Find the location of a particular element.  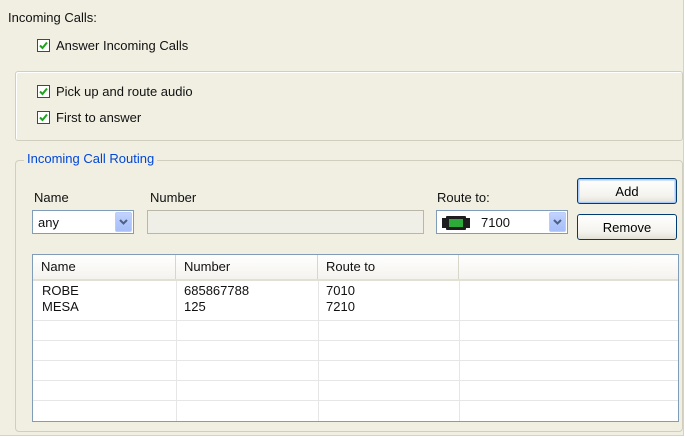

route-to-label: Route to: is located at coordinates (463, 197).